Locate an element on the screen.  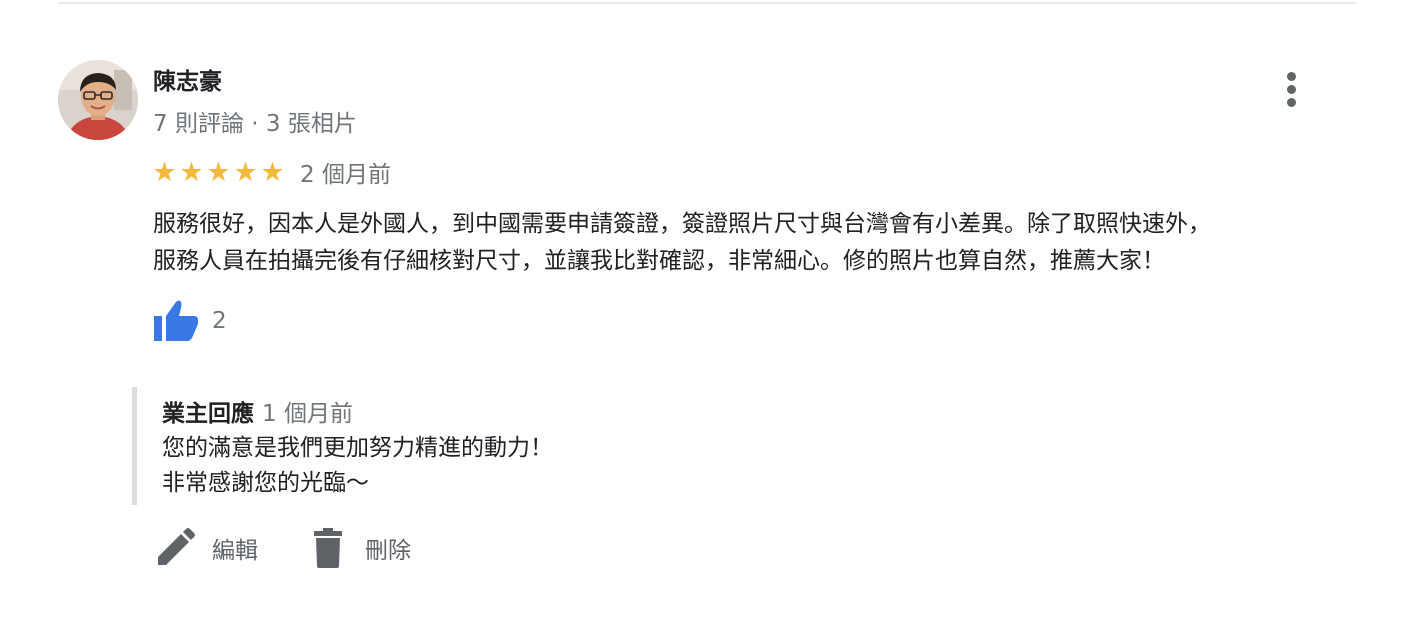
like-button is located at coordinates (176, 321).